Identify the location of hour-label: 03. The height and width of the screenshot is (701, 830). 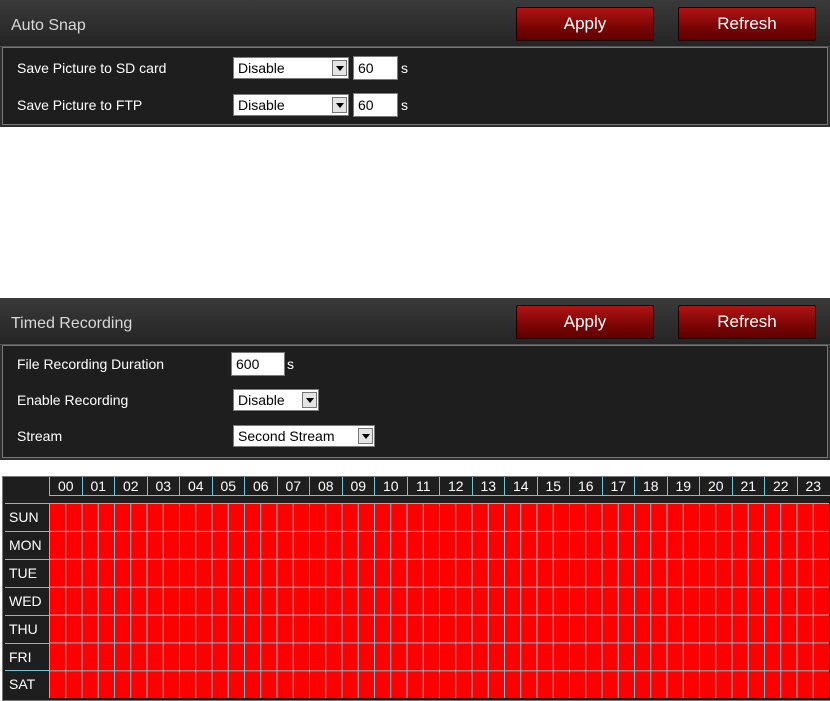
(163, 486).